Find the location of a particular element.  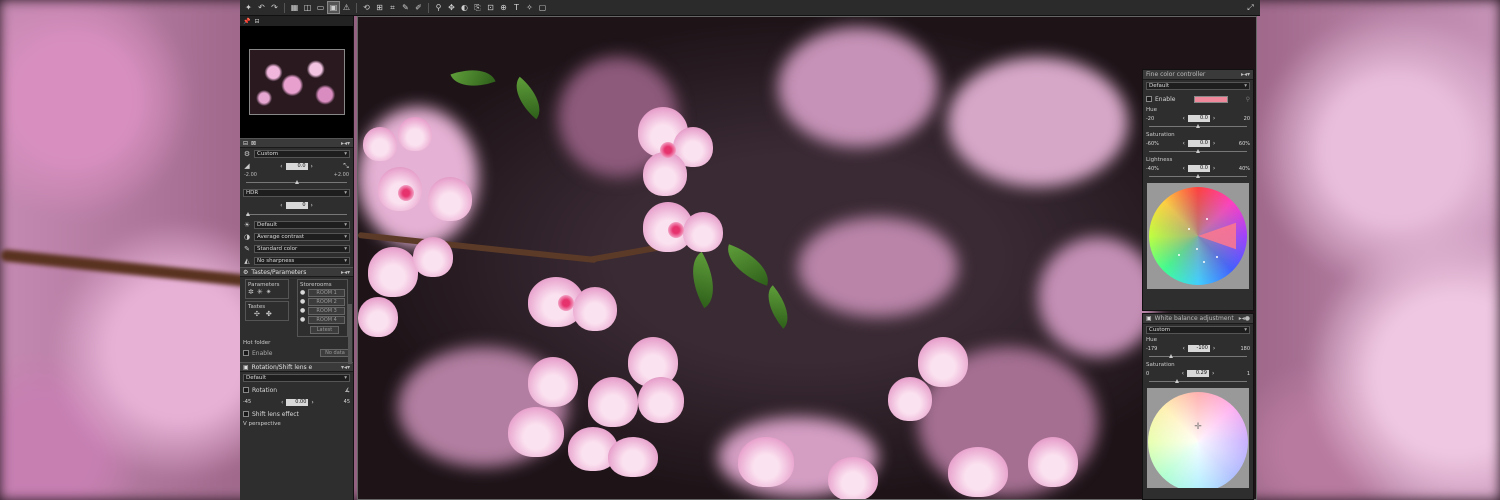

room-row: ● ROOM 2 is located at coordinates (322, 301).